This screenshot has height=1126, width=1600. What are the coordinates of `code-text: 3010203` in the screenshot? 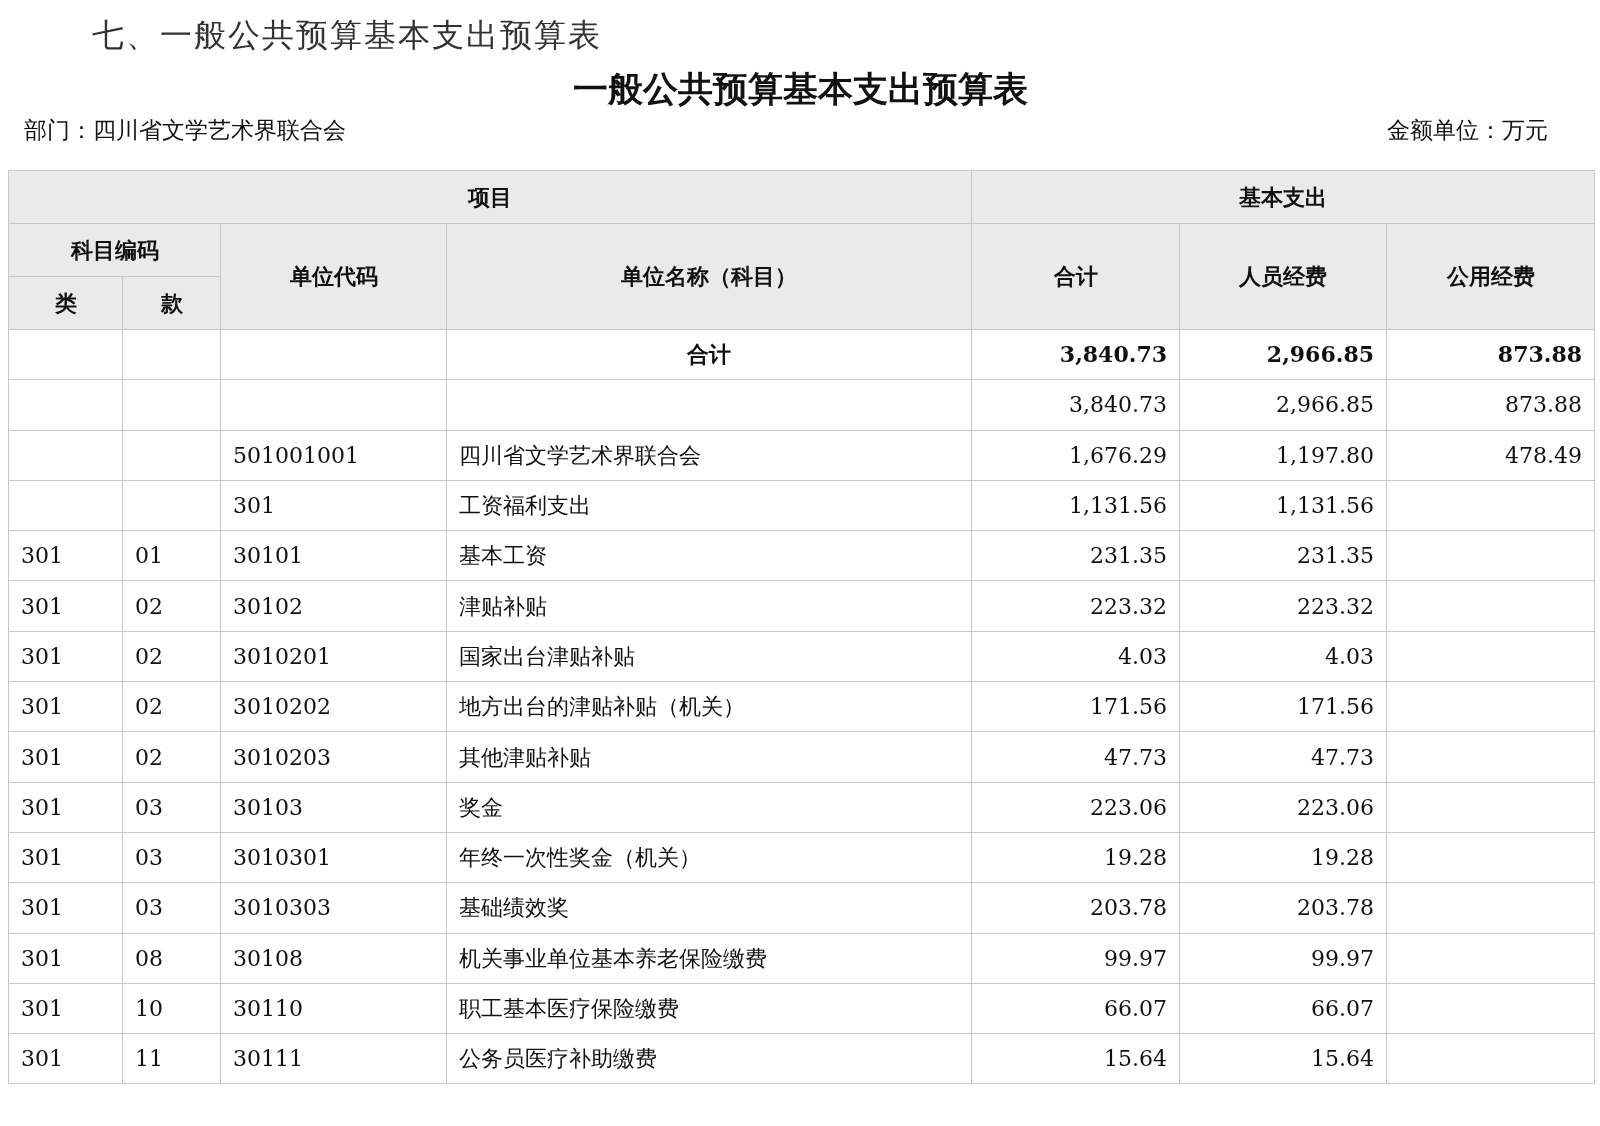 It's located at (282, 757).